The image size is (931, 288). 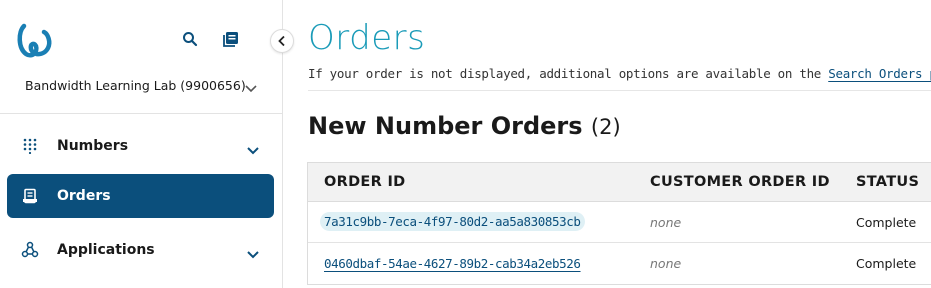 I want to click on order-count: (2), so click(x=605, y=127).